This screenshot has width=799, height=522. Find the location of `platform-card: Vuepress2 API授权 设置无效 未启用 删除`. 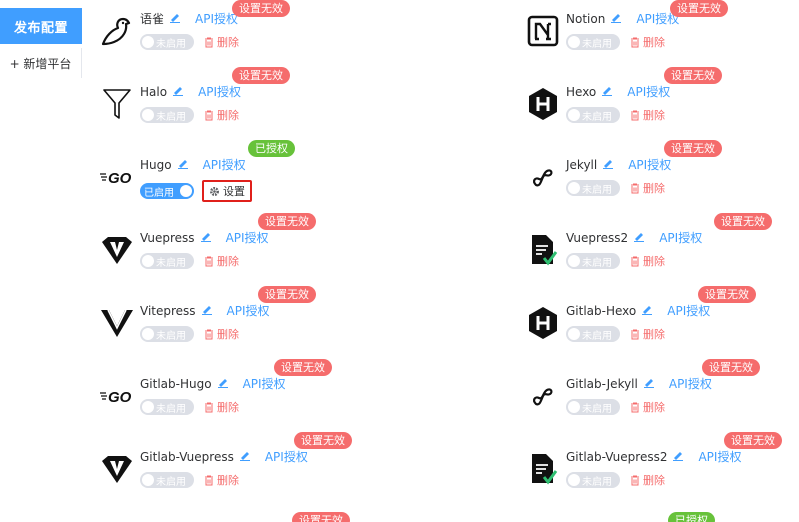

platform-card: Vuepress2 API授权 设置无效 未启用 删除 is located at coordinates (661, 250).